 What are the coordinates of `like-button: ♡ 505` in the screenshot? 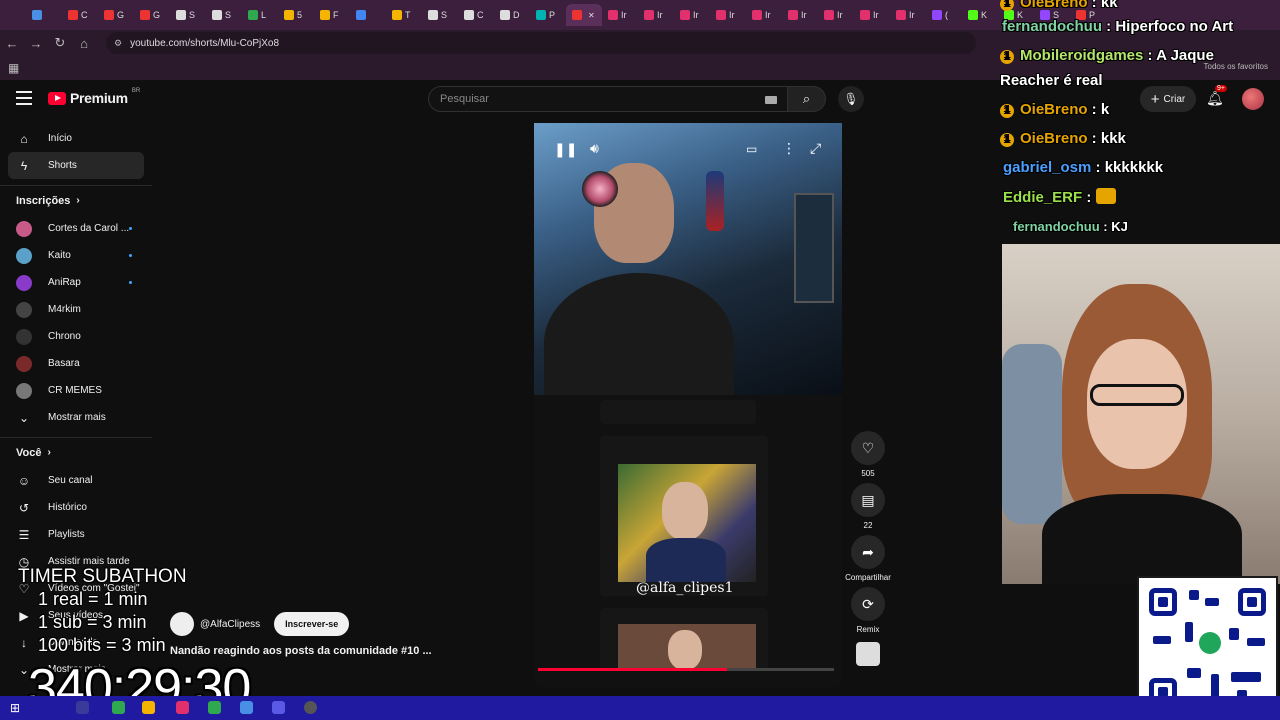 It's located at (868, 454).